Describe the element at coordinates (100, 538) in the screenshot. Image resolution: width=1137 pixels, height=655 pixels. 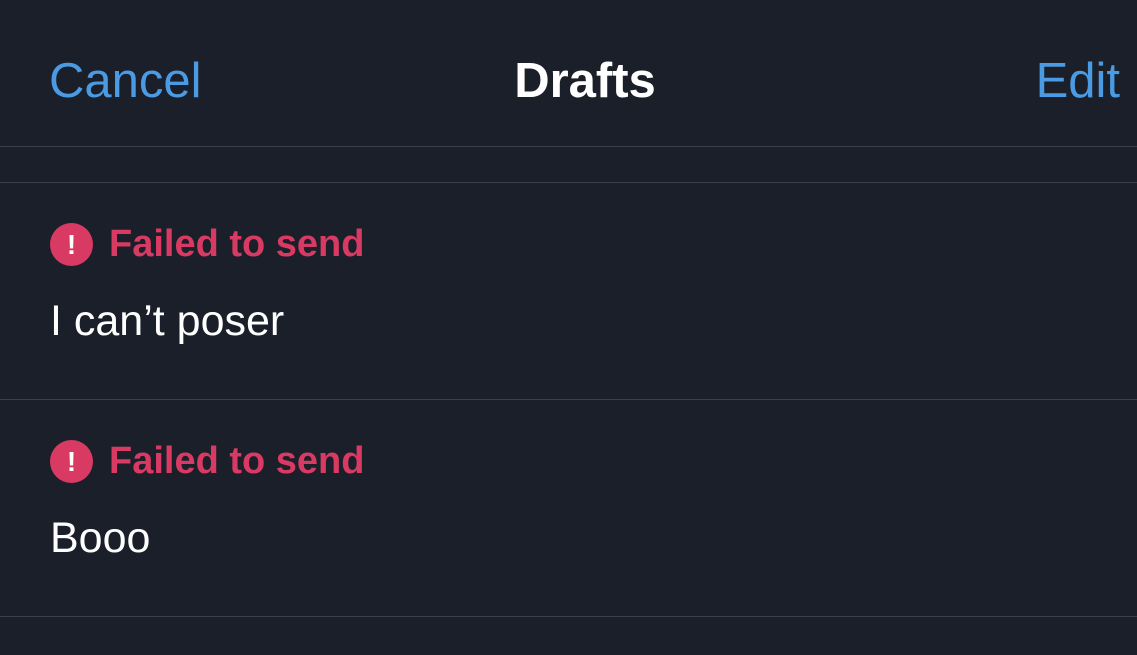
I see `draft-text: Booo` at that location.